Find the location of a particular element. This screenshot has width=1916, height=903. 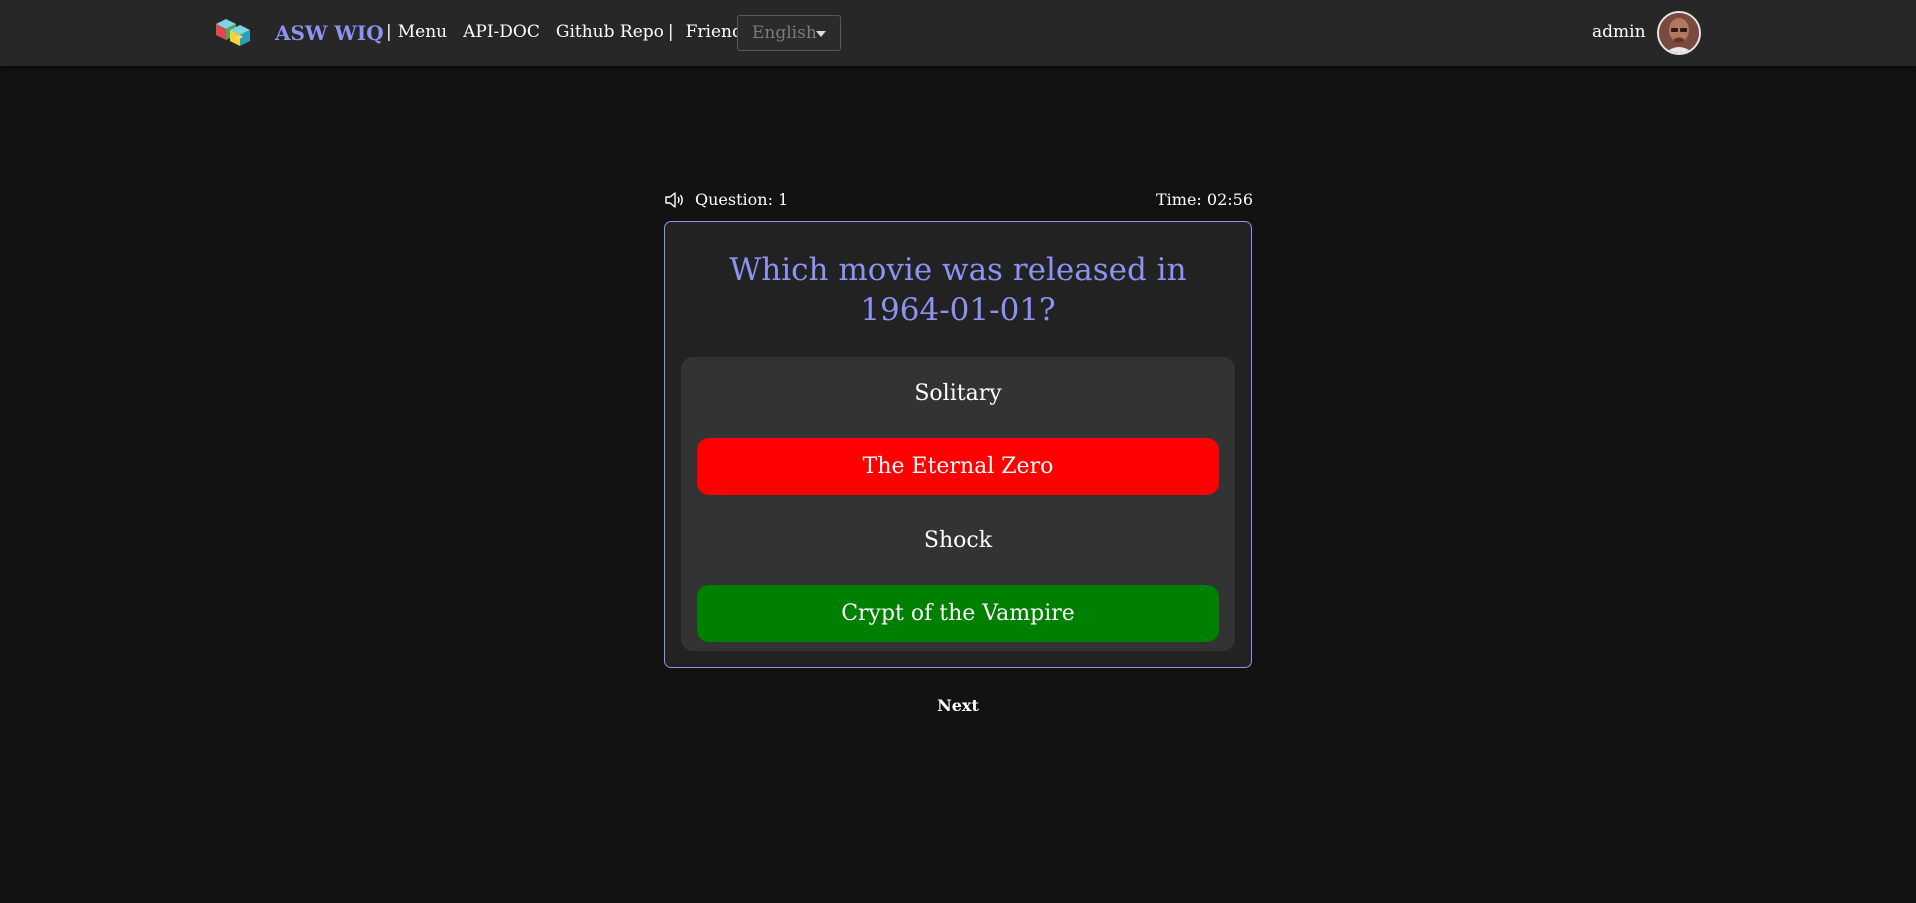

answer-option-correct: Crypt of the Vampire is located at coordinates (958, 613).